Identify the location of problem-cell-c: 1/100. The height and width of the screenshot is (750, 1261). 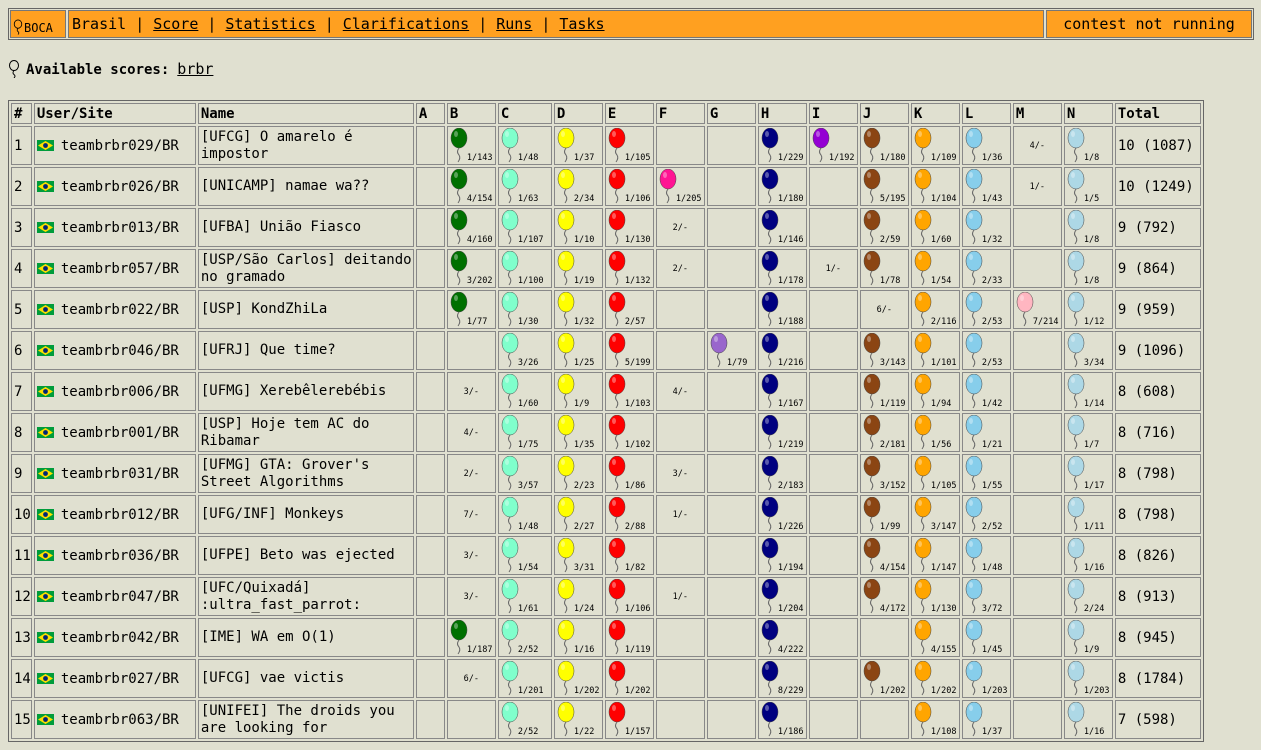
(524, 268).